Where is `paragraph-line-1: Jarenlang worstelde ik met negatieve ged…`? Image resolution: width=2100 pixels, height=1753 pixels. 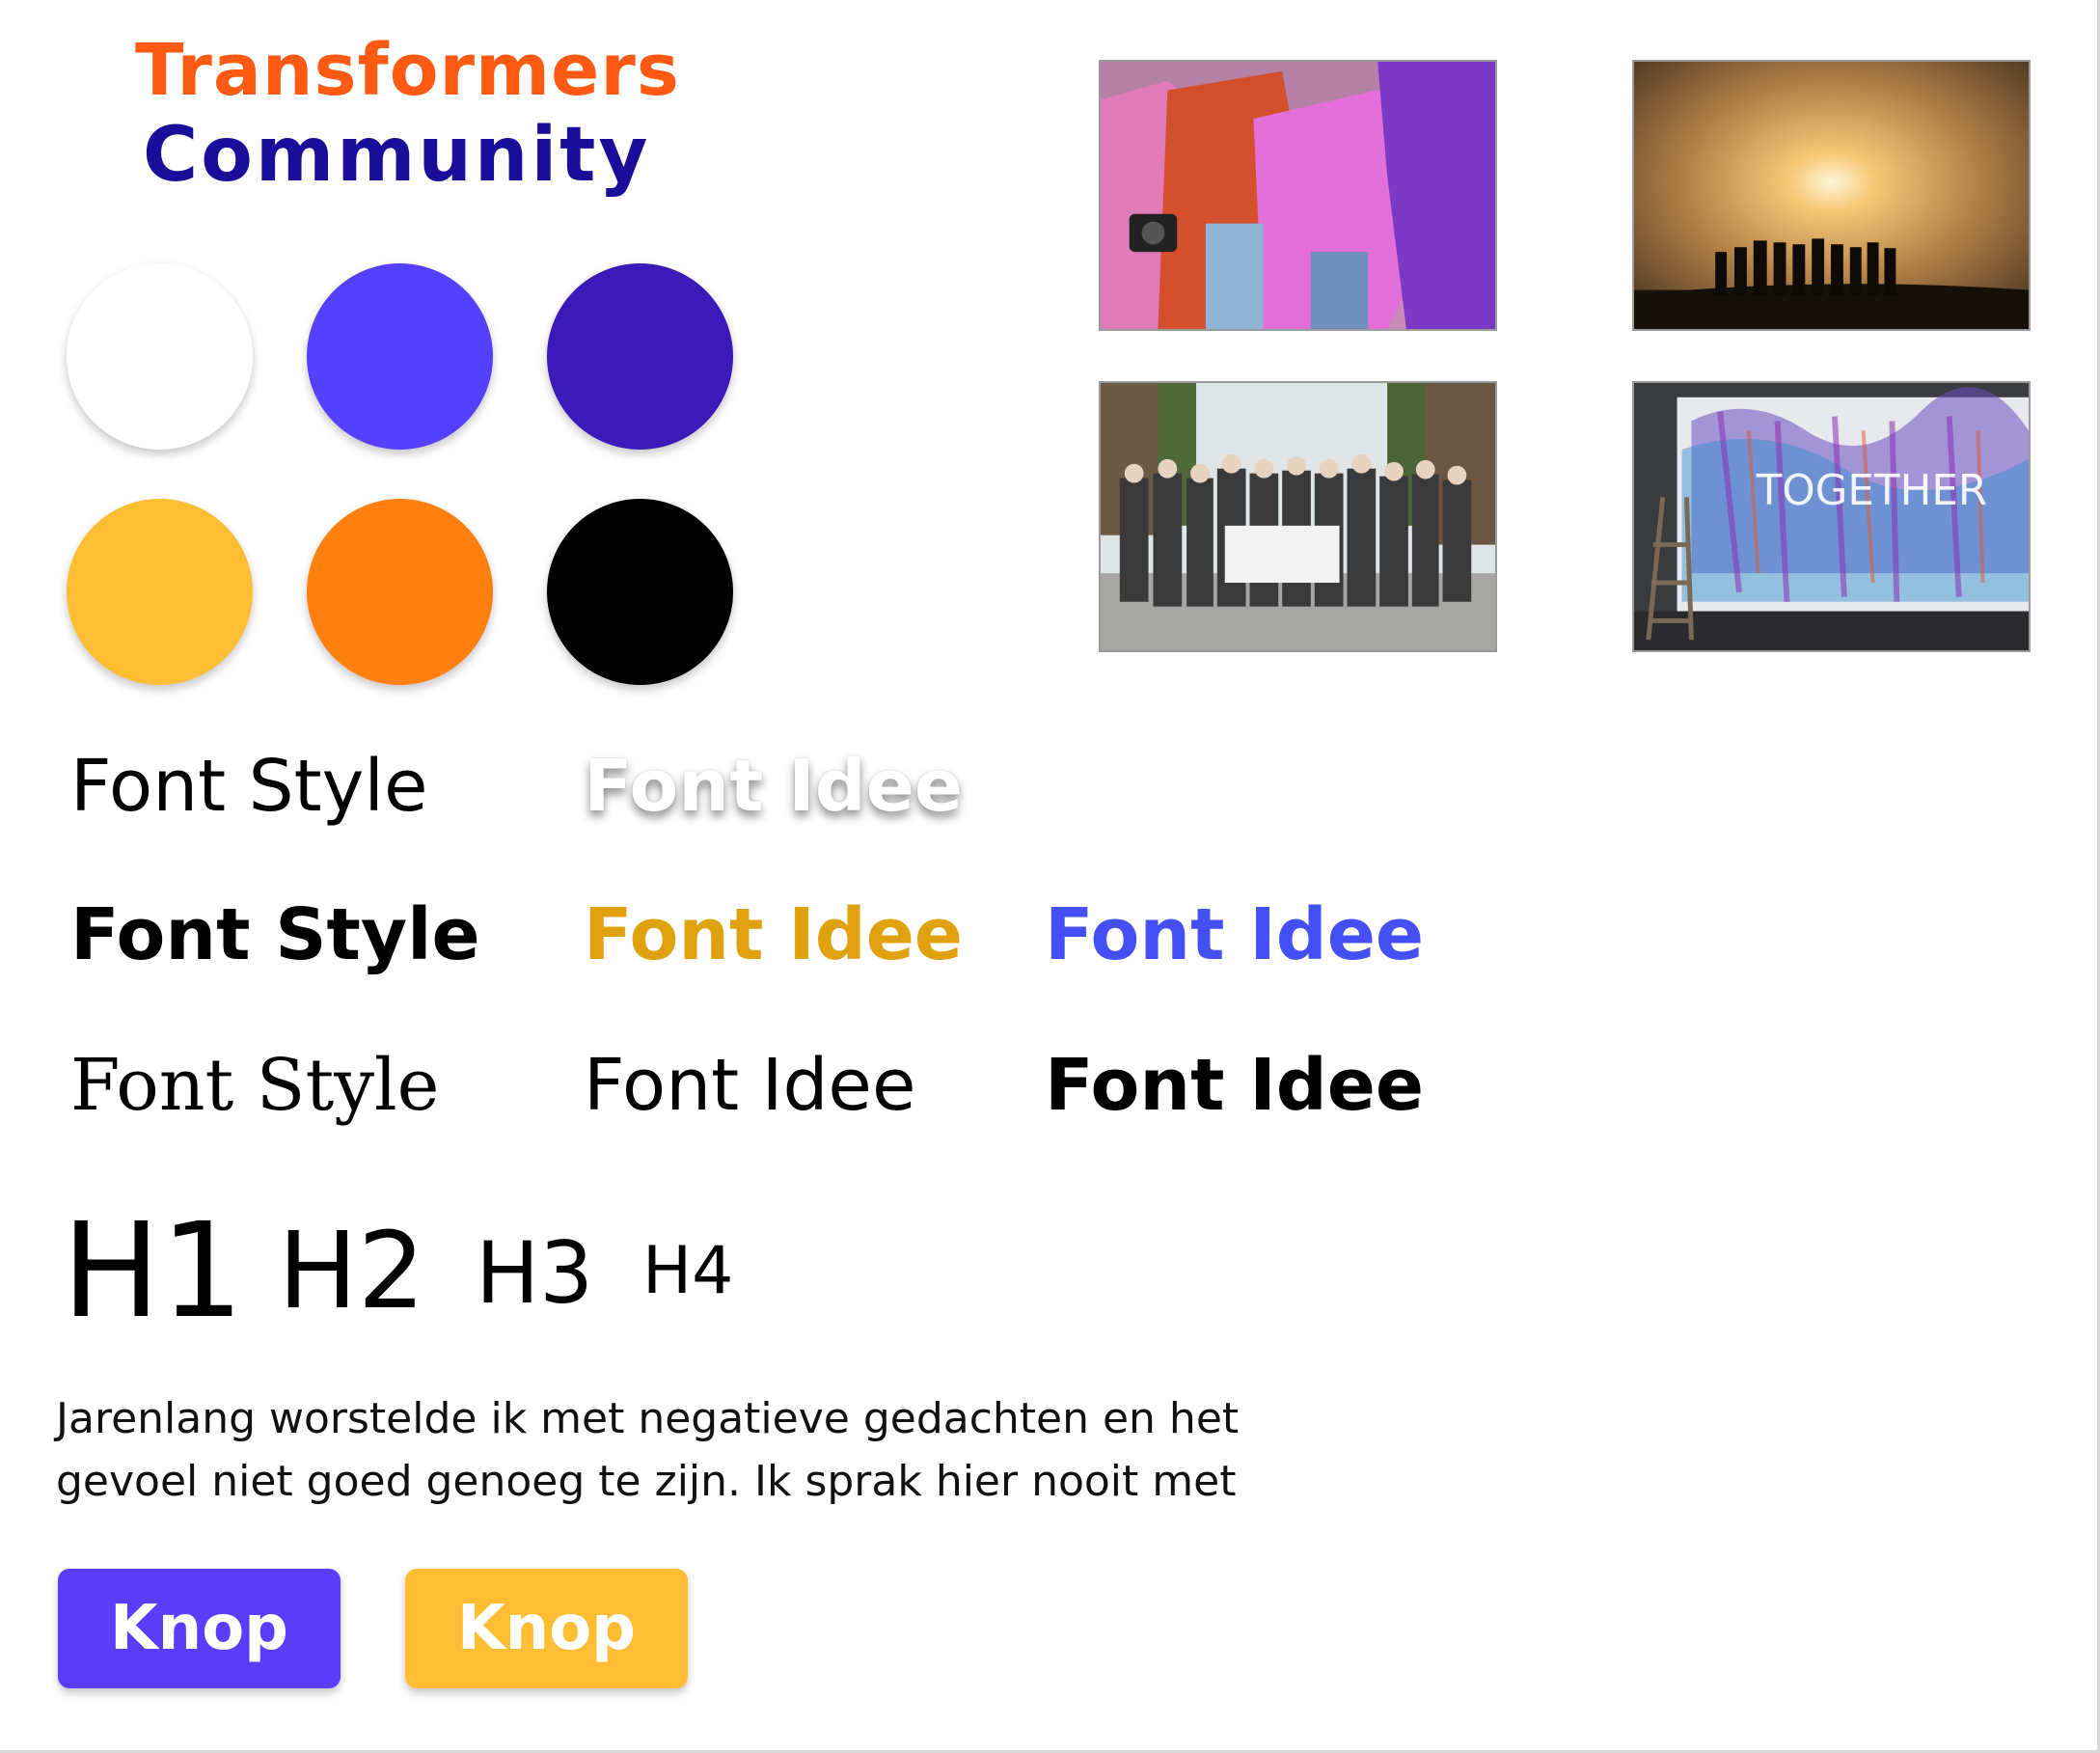
paragraph-line-1: Jarenlang worstelde ik met negatieve ged… is located at coordinates (648, 1418).